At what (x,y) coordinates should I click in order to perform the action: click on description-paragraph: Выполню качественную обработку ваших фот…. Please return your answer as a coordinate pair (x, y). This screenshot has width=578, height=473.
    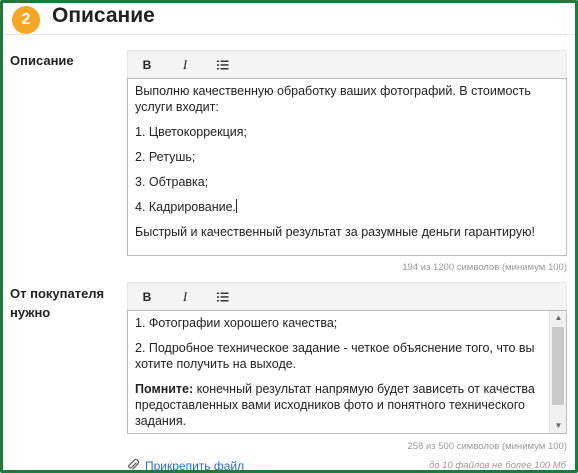
    Looking at the image, I should click on (333, 99).